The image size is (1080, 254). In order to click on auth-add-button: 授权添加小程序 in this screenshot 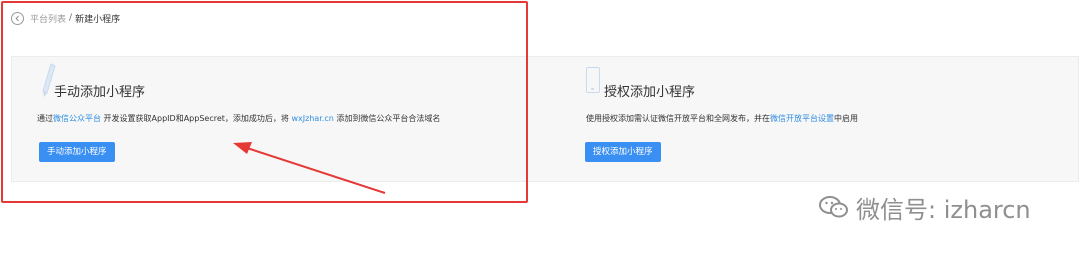, I will do `click(623, 152)`.